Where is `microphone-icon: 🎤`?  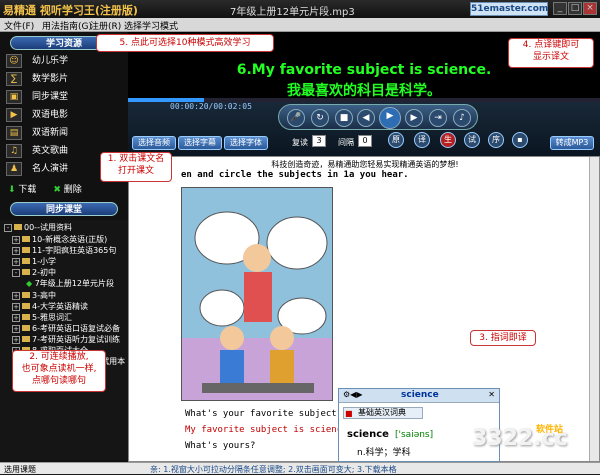 microphone-icon: 🎤 is located at coordinates (296, 118).